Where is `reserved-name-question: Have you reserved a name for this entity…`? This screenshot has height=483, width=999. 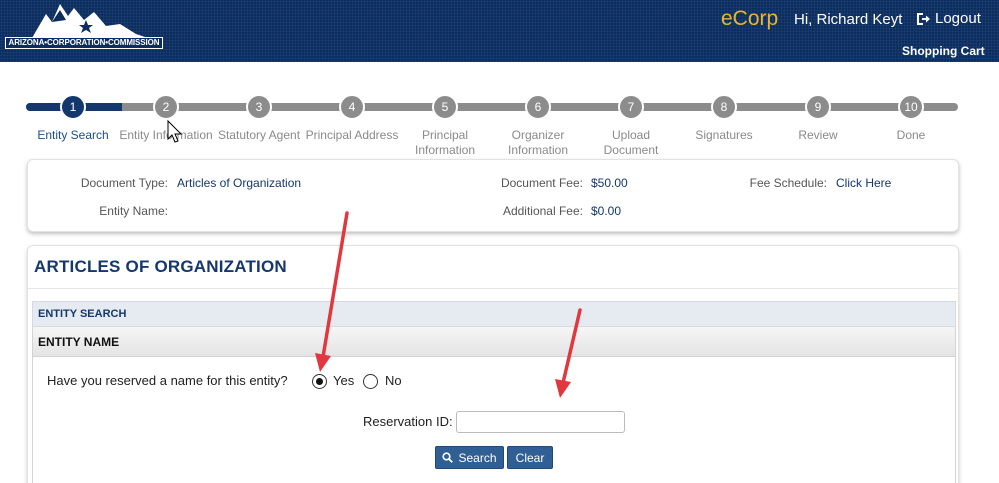
reserved-name-question: Have you reserved a name for this entity… is located at coordinates (167, 380).